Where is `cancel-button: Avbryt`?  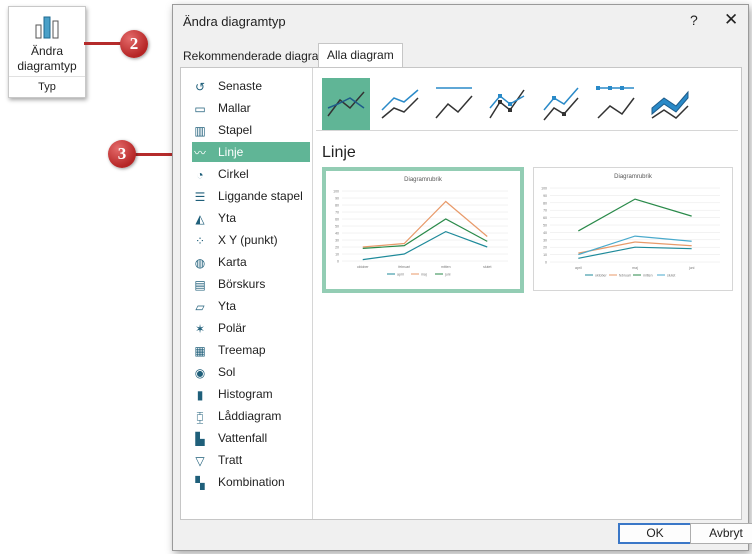
cancel-button: Avbryt is located at coordinates (721, 533).